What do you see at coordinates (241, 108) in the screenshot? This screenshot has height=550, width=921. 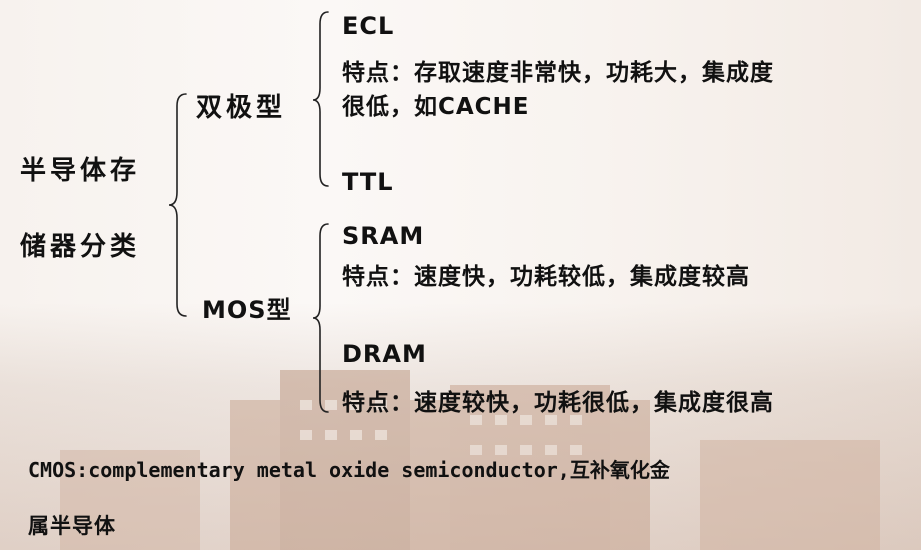 I see `bipolar-label: 双极型` at bounding box center [241, 108].